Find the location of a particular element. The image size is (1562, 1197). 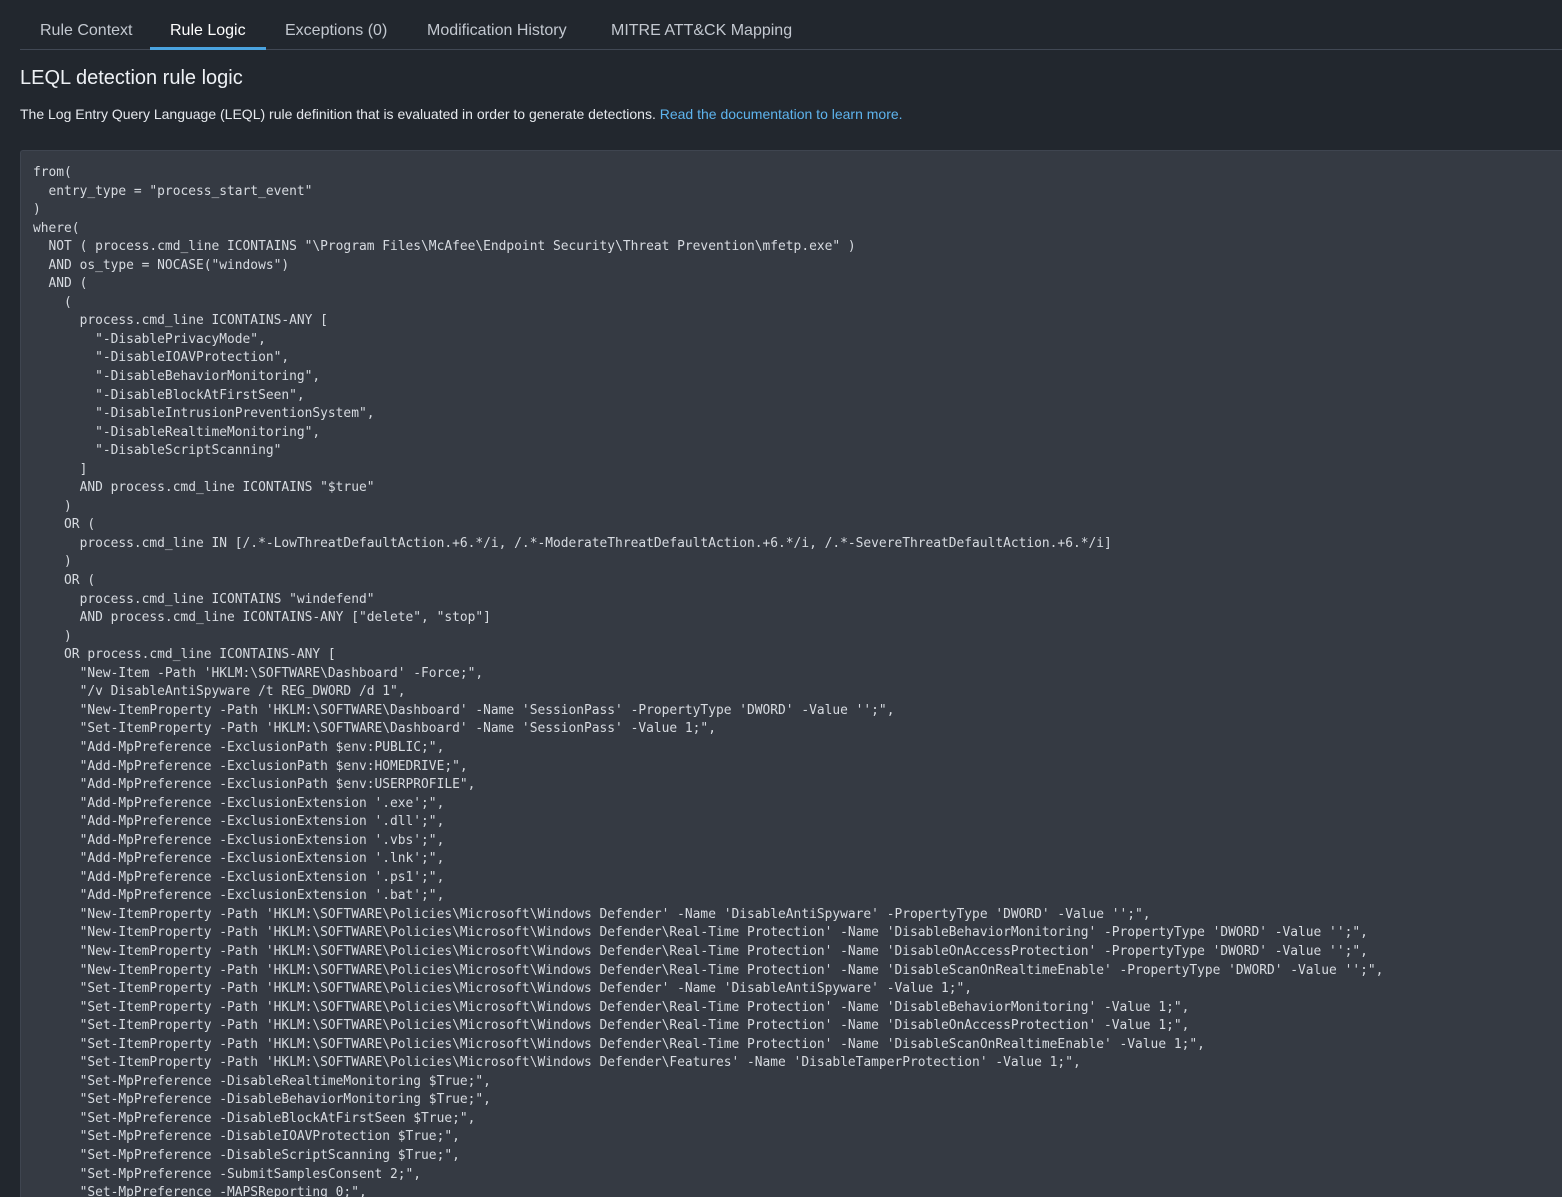

tab-mitre-attack-mapping: MITRE ATT&CK Mapping is located at coordinates (701, 25).